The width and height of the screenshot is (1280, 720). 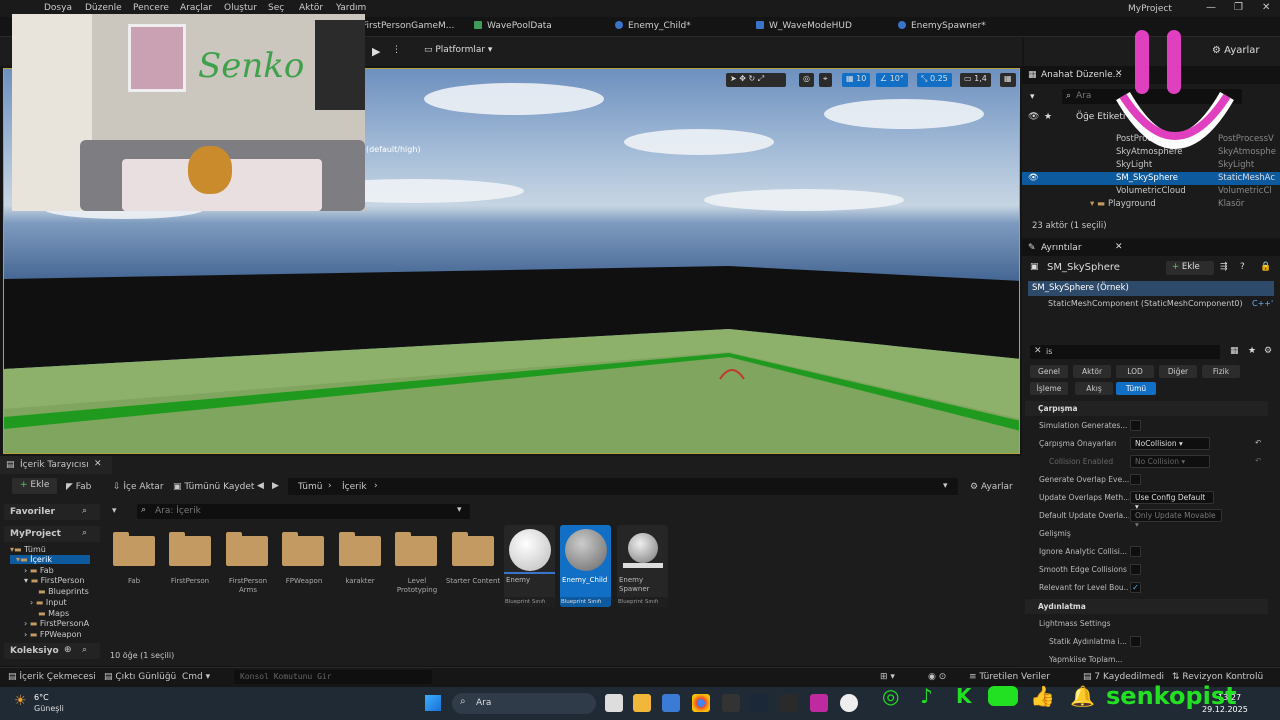 I want to click on tree-item: › ▬ Input, so click(x=48, y=602).